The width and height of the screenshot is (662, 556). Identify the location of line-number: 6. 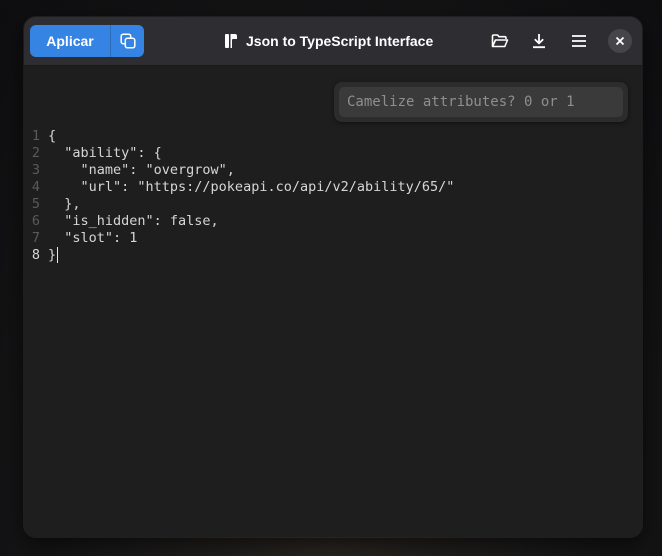
(35, 221).